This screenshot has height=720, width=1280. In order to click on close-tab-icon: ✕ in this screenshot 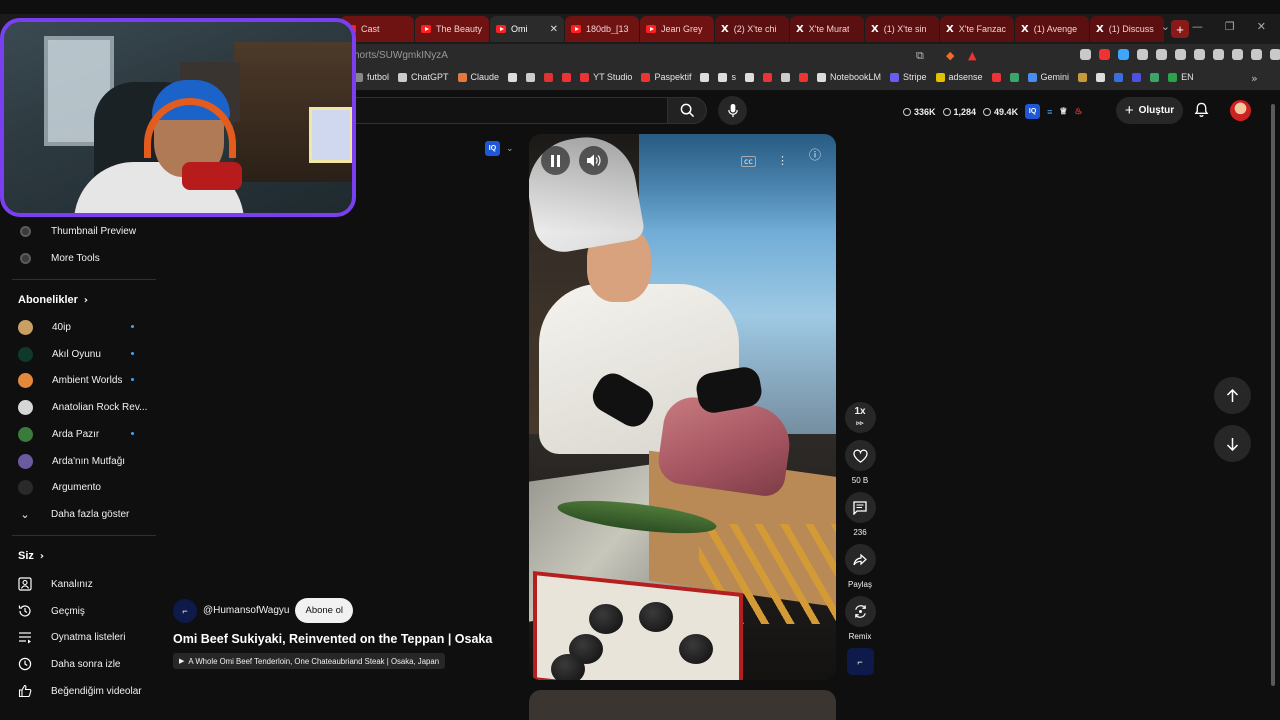, I will do `click(554, 29)`.